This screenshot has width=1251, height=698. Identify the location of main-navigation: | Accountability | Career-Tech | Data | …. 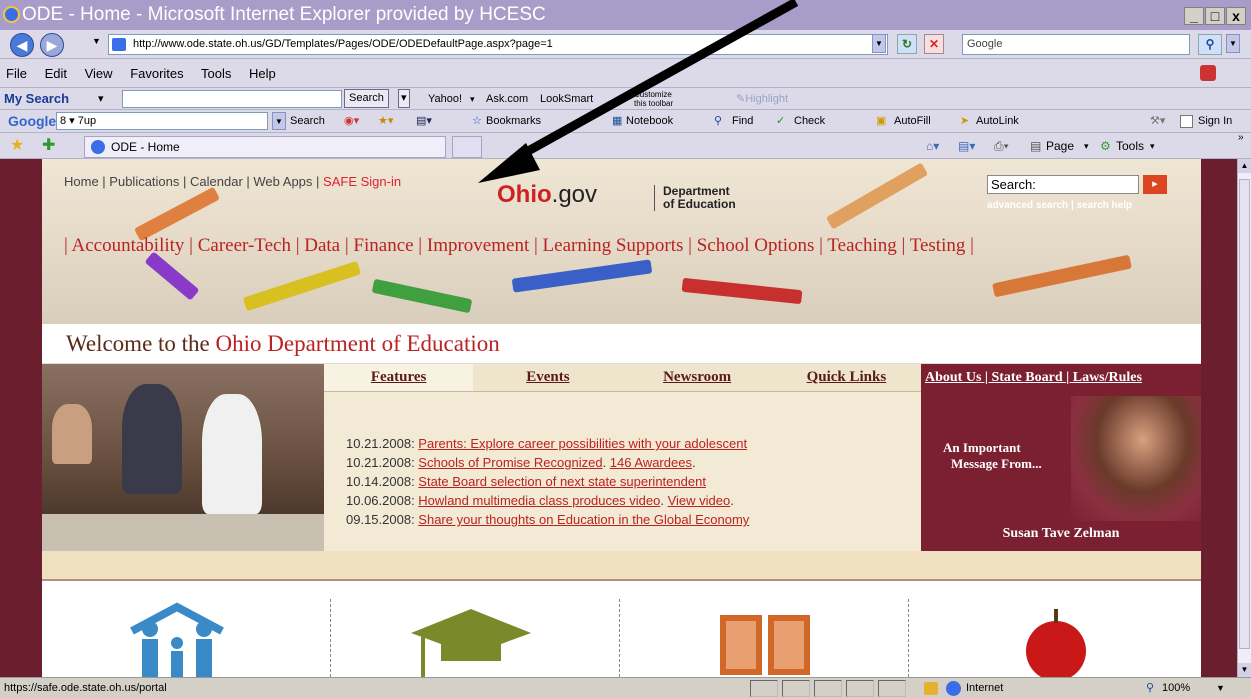
(519, 246).